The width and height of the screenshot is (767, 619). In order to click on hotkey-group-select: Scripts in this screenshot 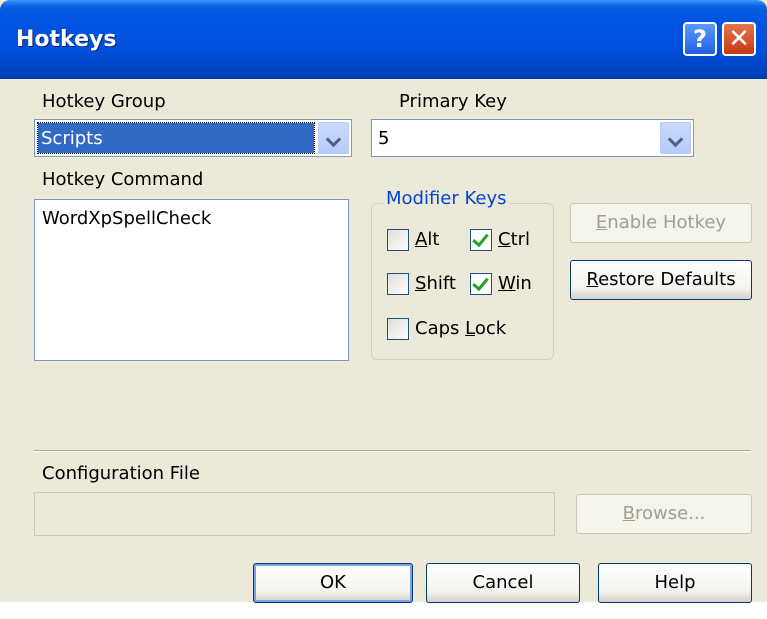, I will do `click(193, 138)`.